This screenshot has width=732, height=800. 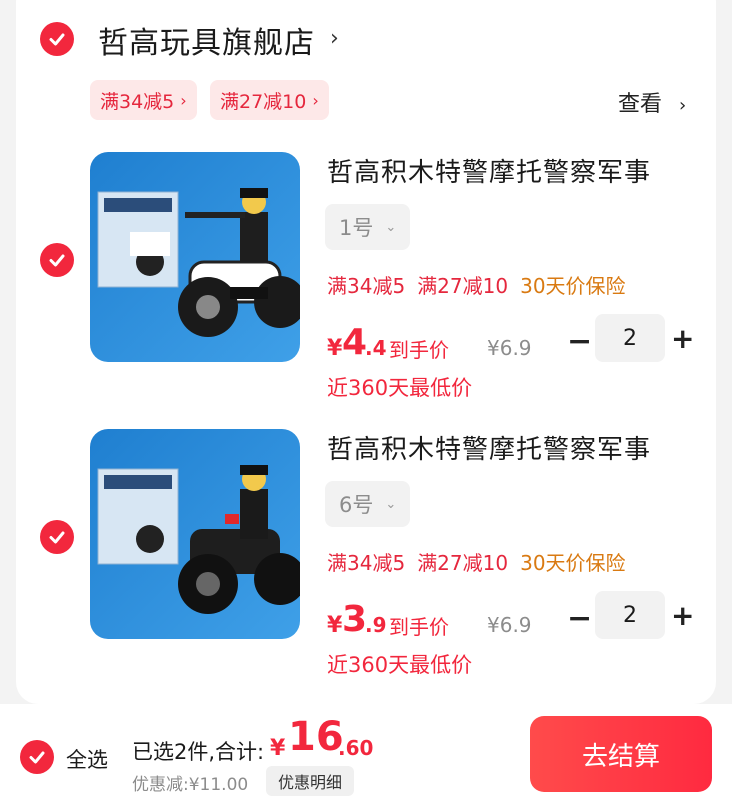 I want to click on selected-summary: 已选2件,合计:, so click(x=198, y=752).